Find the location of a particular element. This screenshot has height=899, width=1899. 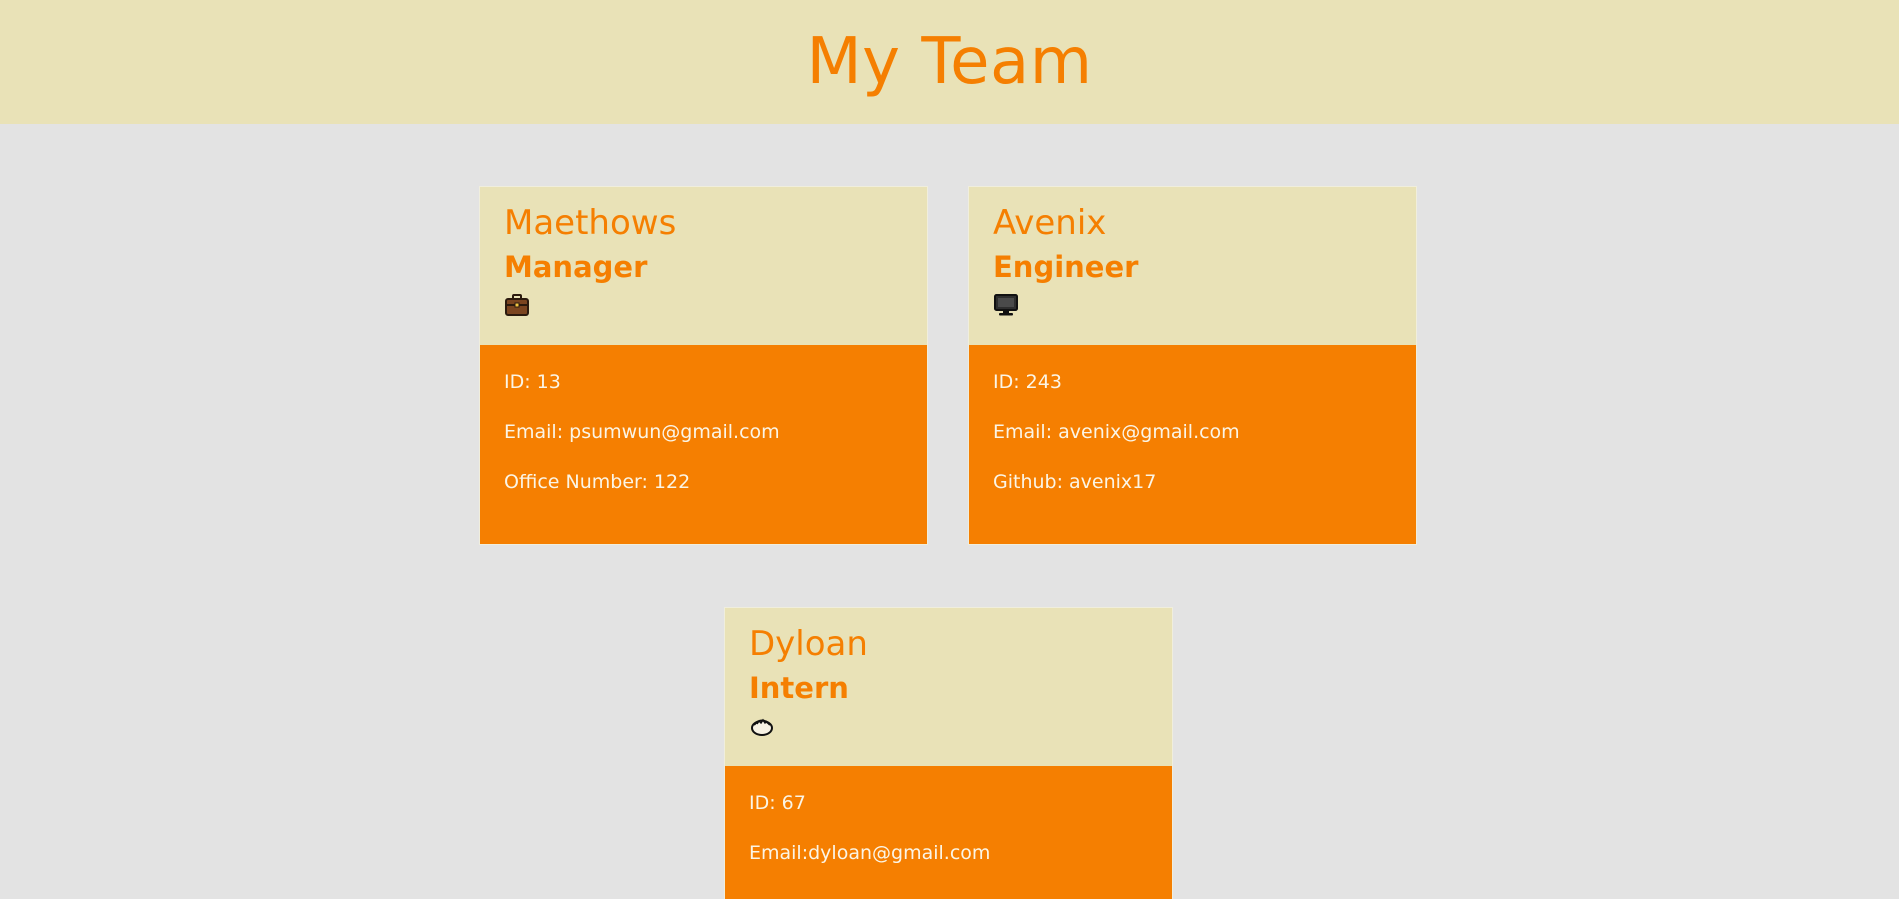

employee-role: Manager is located at coordinates (576, 266).